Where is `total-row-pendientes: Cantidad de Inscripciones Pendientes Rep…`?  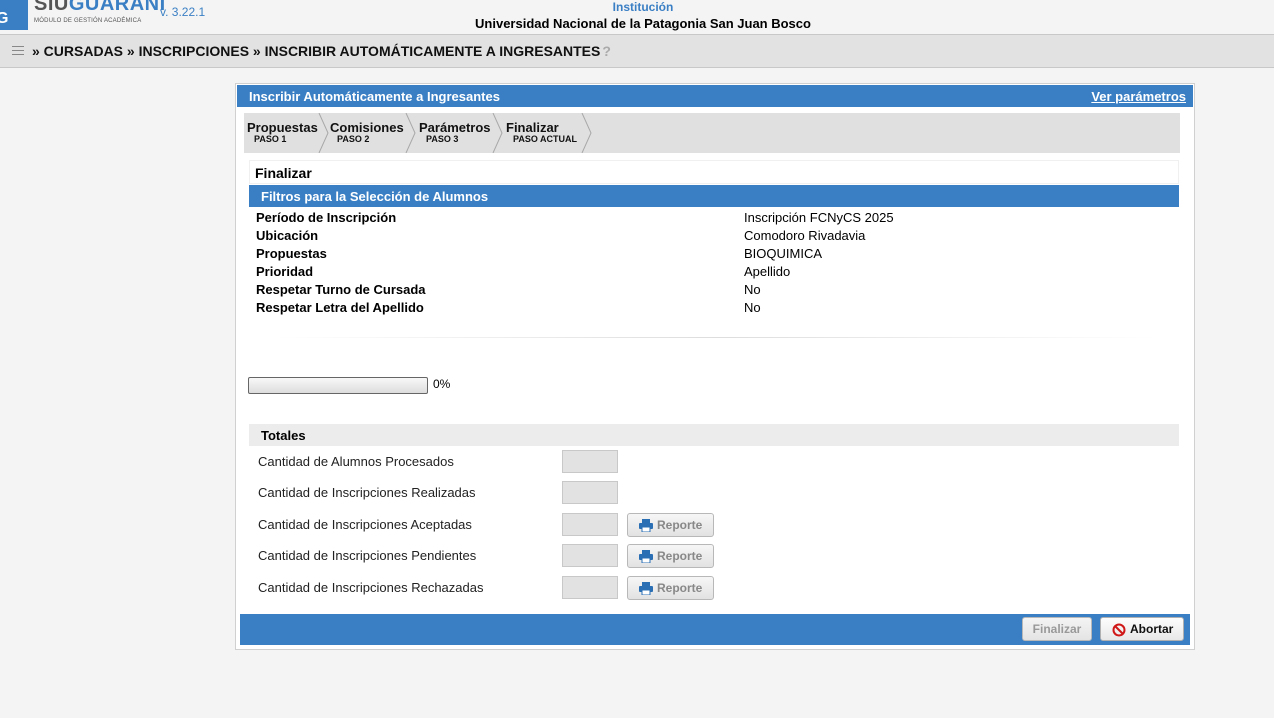
total-row-pendientes: Cantidad de Inscripciones Pendientes Rep… is located at coordinates (508, 556).